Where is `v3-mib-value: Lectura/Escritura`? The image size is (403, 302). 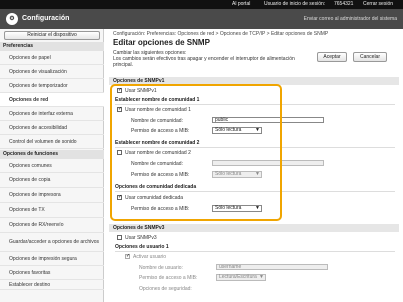 v3-mib-value: Lectura/Escritura is located at coordinates (238, 277).